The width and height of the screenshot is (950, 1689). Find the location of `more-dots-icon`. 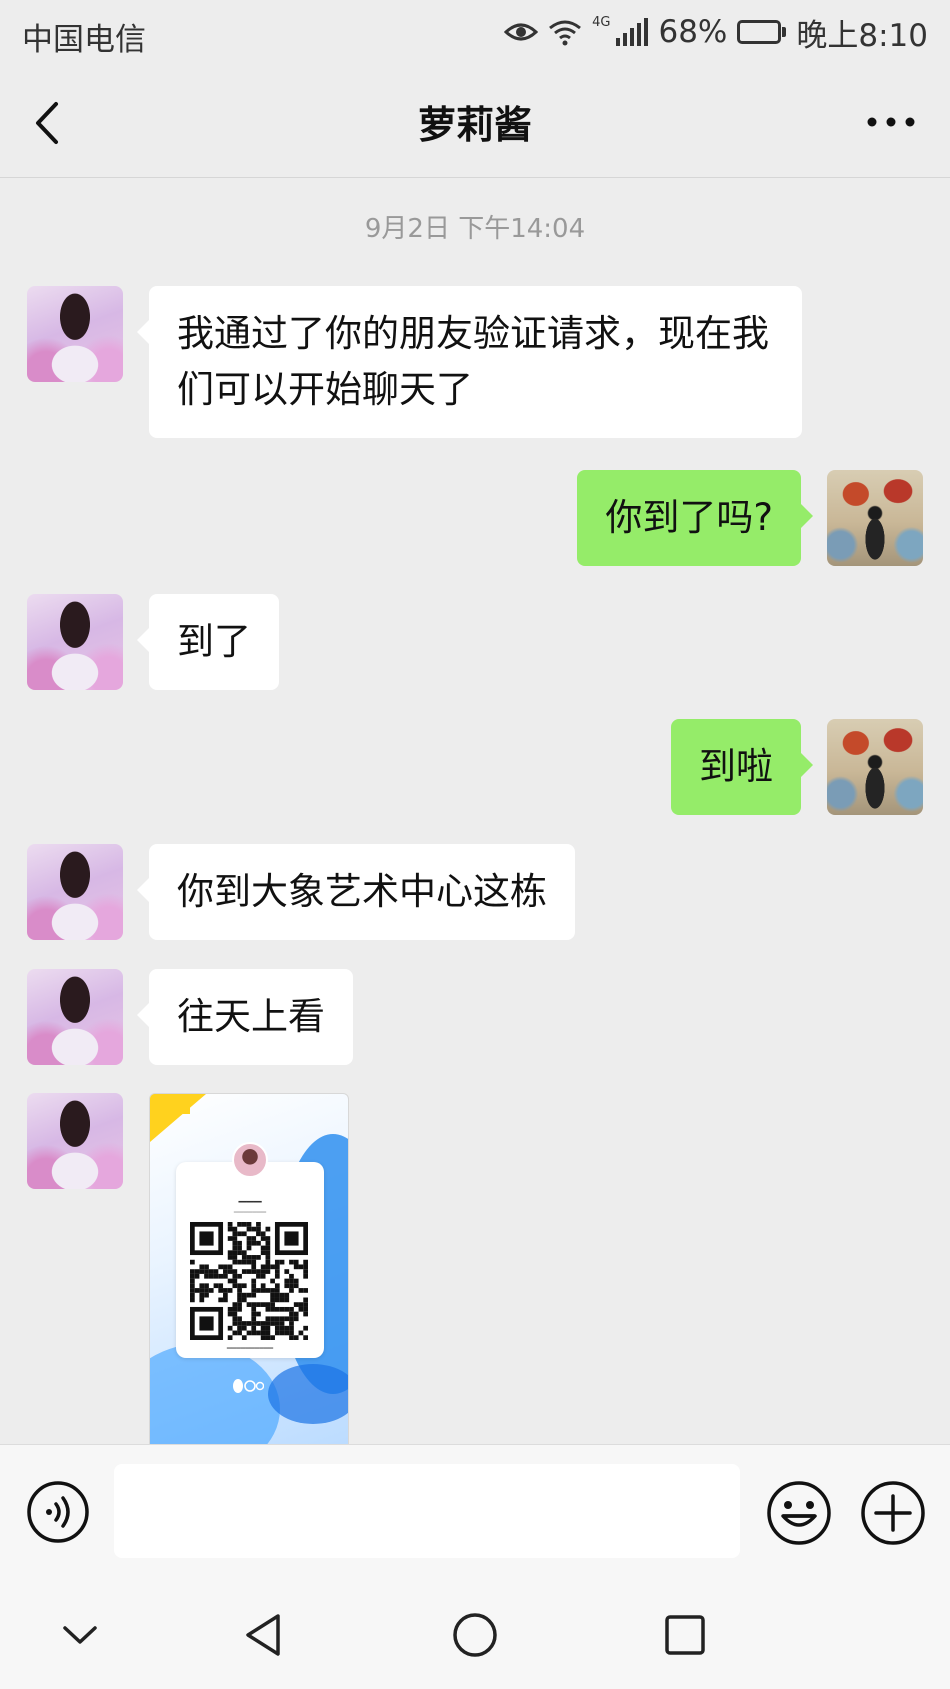

more-dots-icon is located at coordinates (891, 122).